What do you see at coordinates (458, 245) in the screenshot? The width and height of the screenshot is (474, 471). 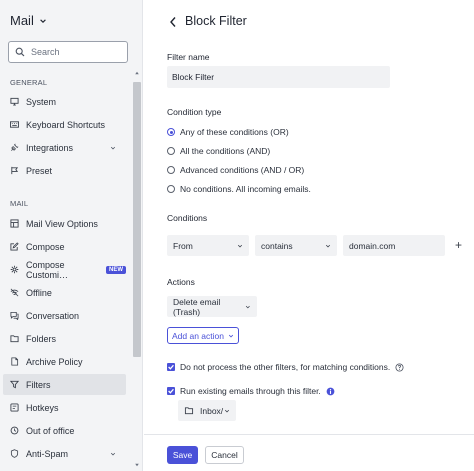 I see `add-condition-plus-icon: +` at bounding box center [458, 245].